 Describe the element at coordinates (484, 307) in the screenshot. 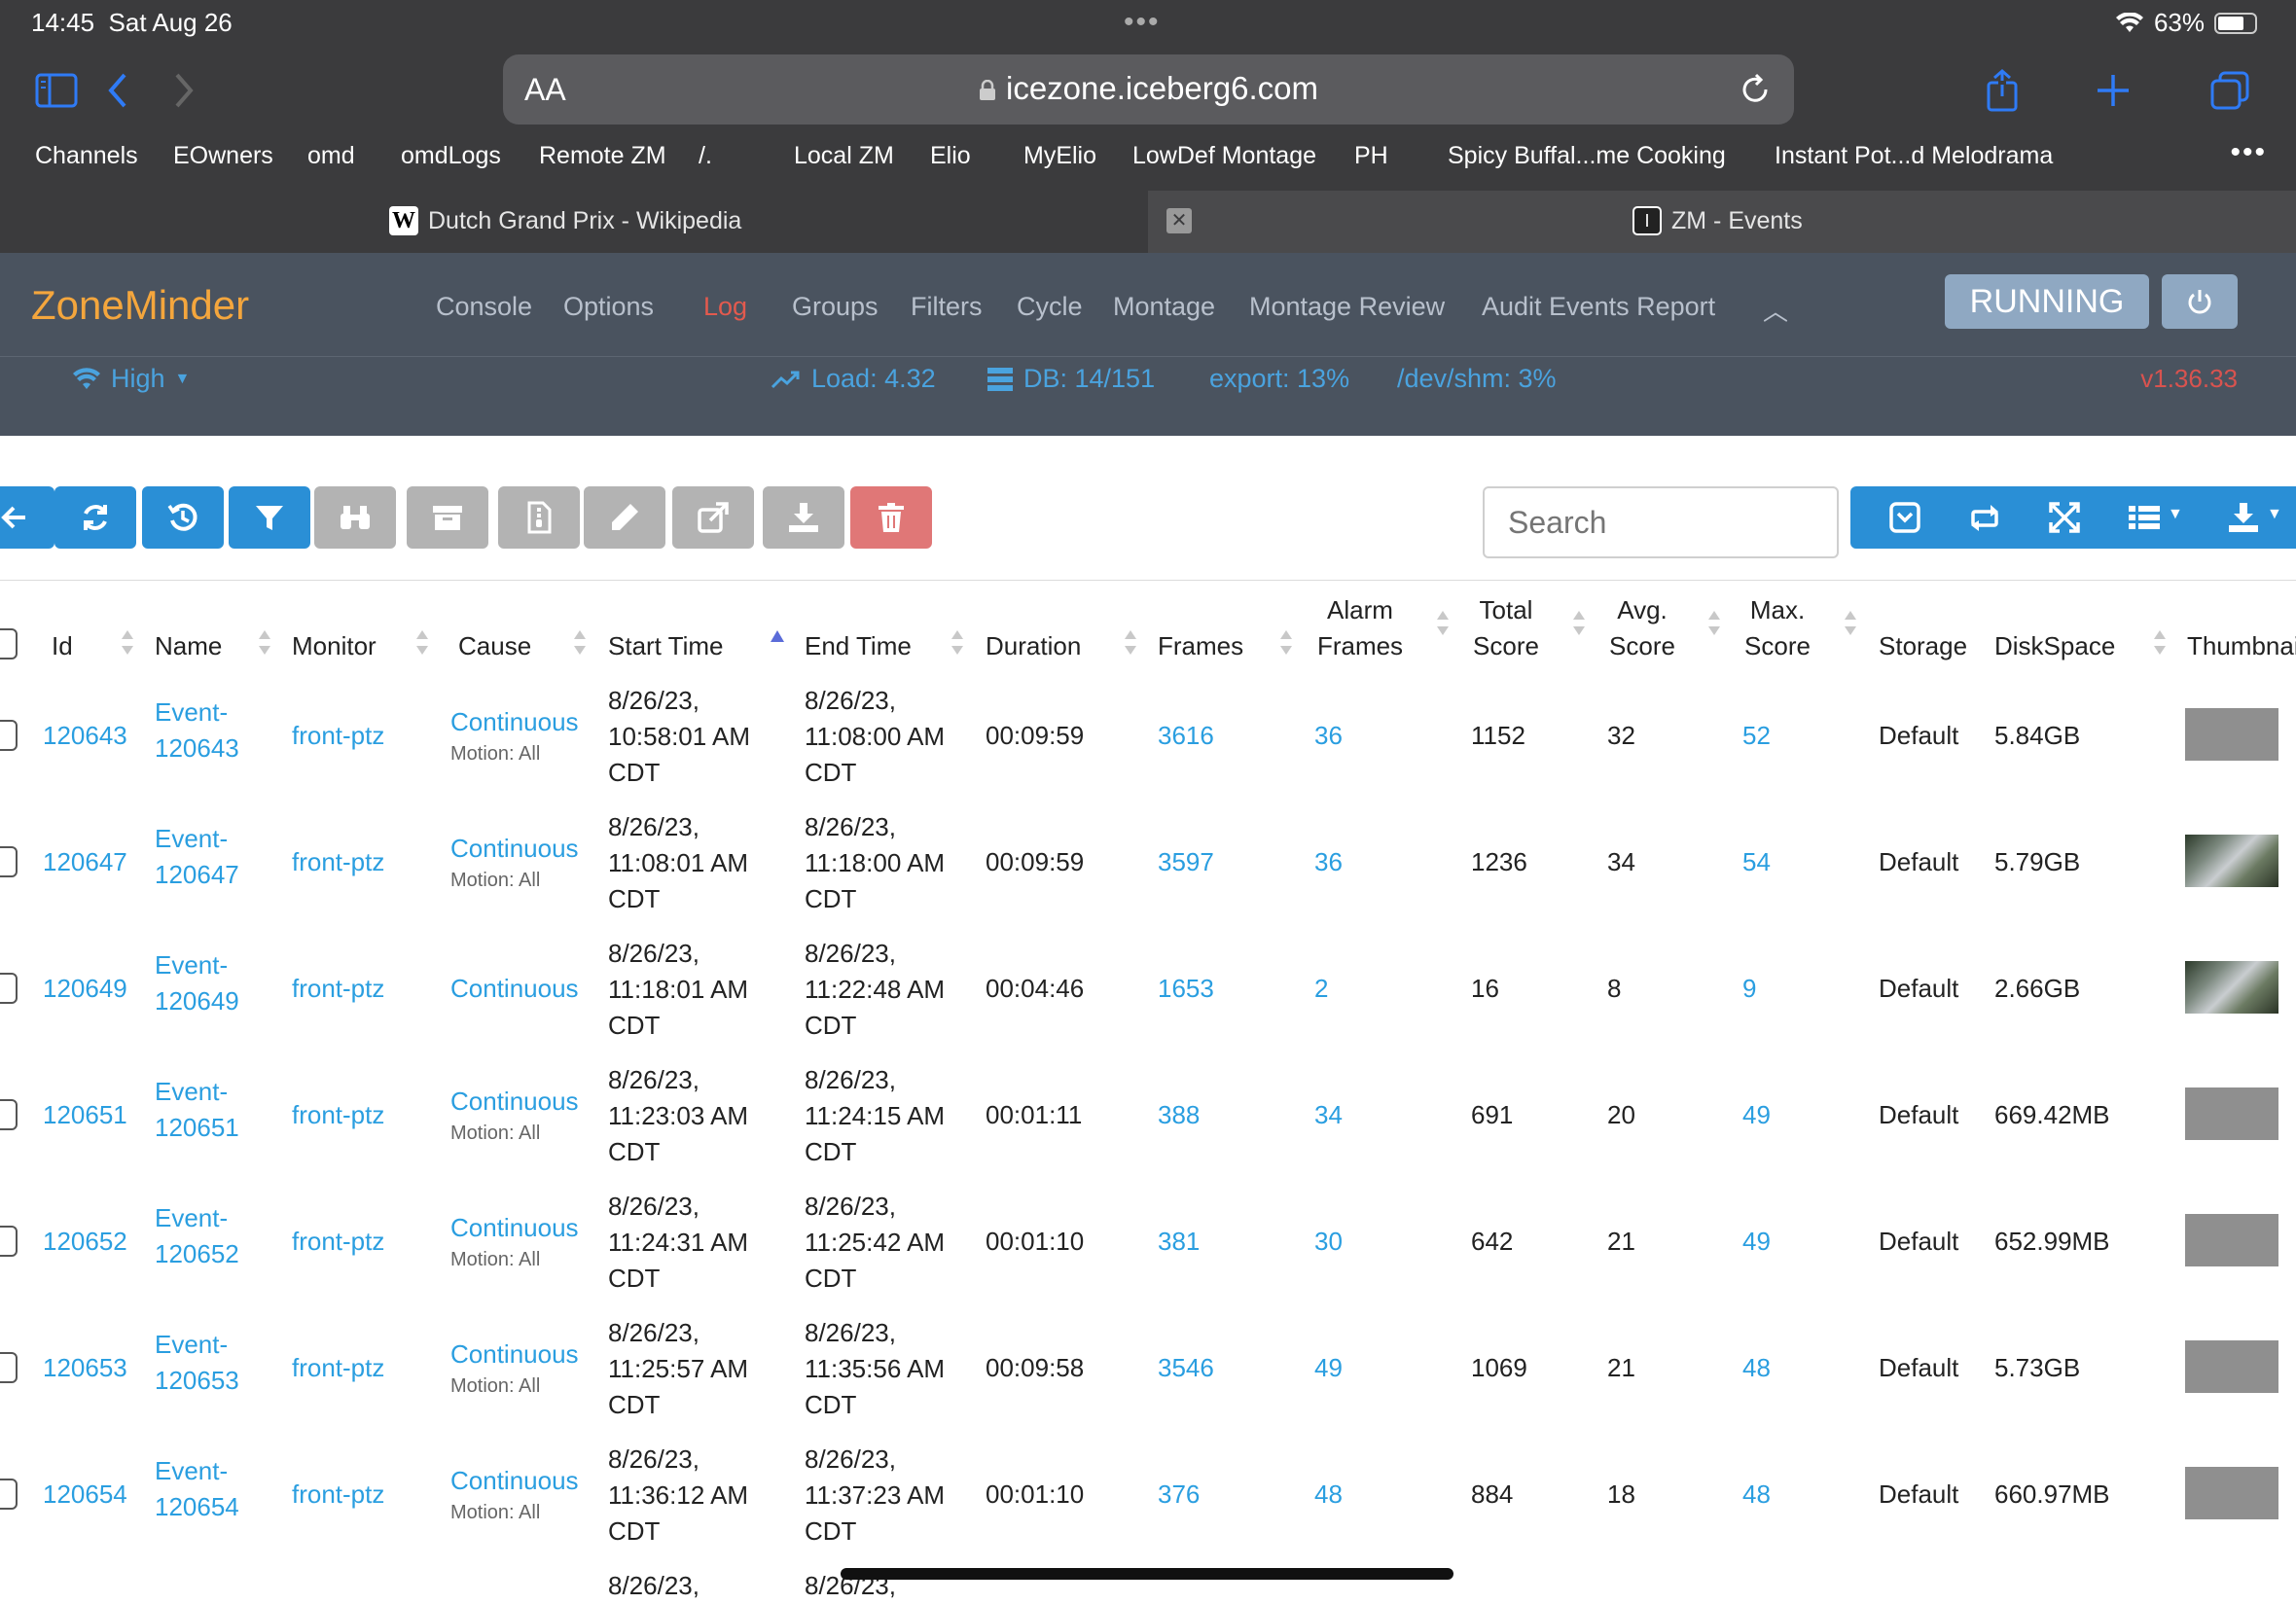

I see `nav-console: Console` at that location.